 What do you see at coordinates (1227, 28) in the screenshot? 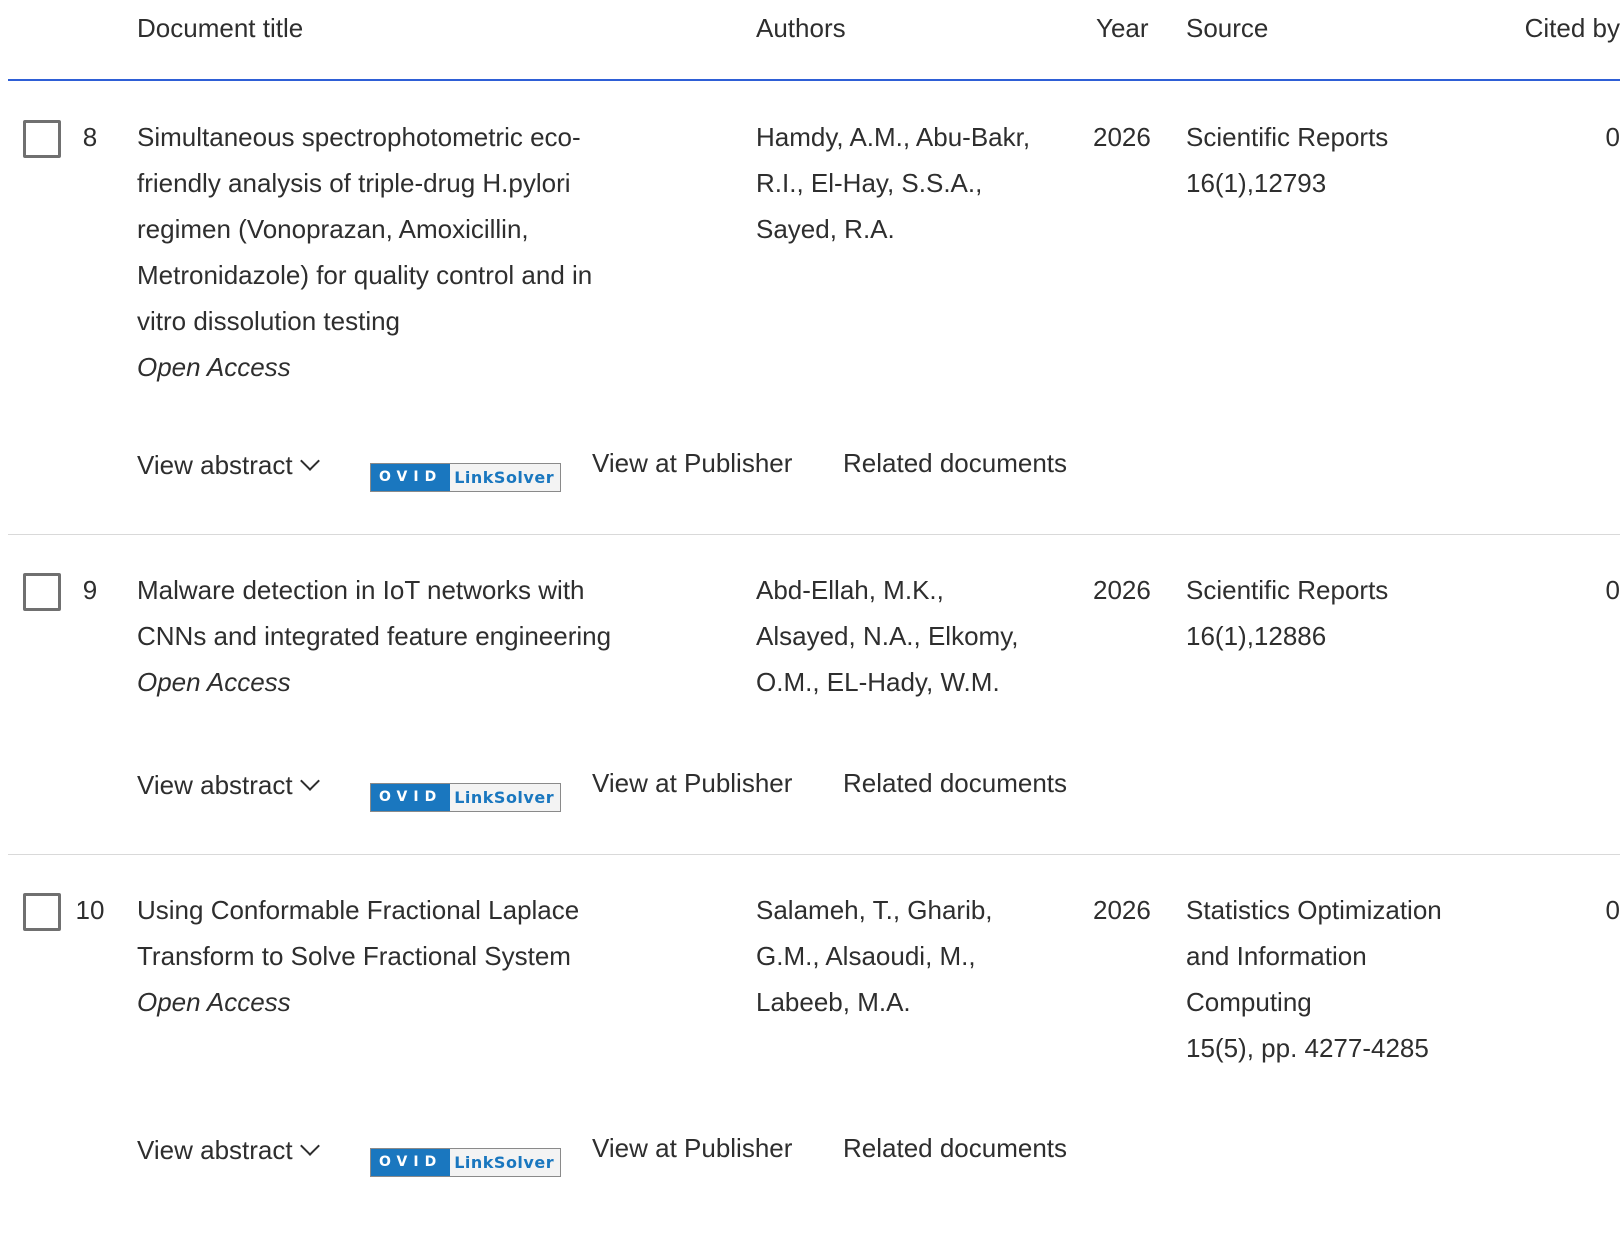
I see `column-header-source: Source` at bounding box center [1227, 28].